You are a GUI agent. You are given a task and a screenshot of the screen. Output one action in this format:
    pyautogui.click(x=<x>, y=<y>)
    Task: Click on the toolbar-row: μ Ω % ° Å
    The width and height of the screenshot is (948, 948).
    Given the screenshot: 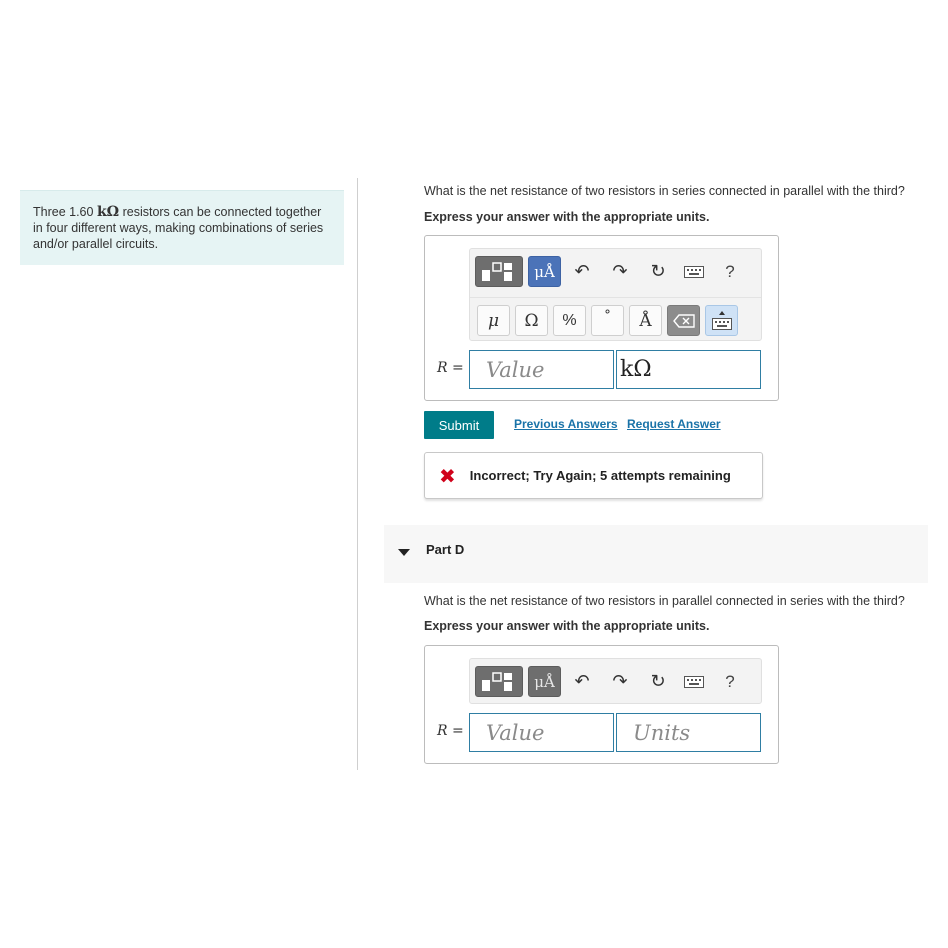 What is the action you would take?
    pyautogui.click(x=615, y=319)
    